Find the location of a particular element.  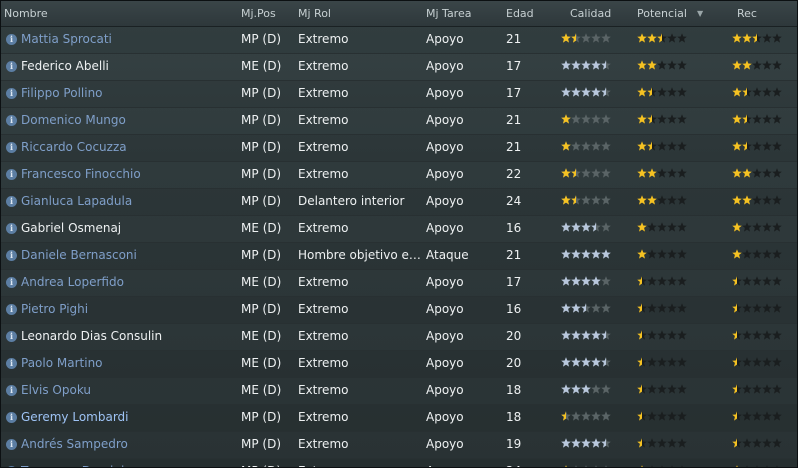

table-row: iTommaso DominiMP (D)ExtremoApoyo24 is located at coordinates (399, 463).